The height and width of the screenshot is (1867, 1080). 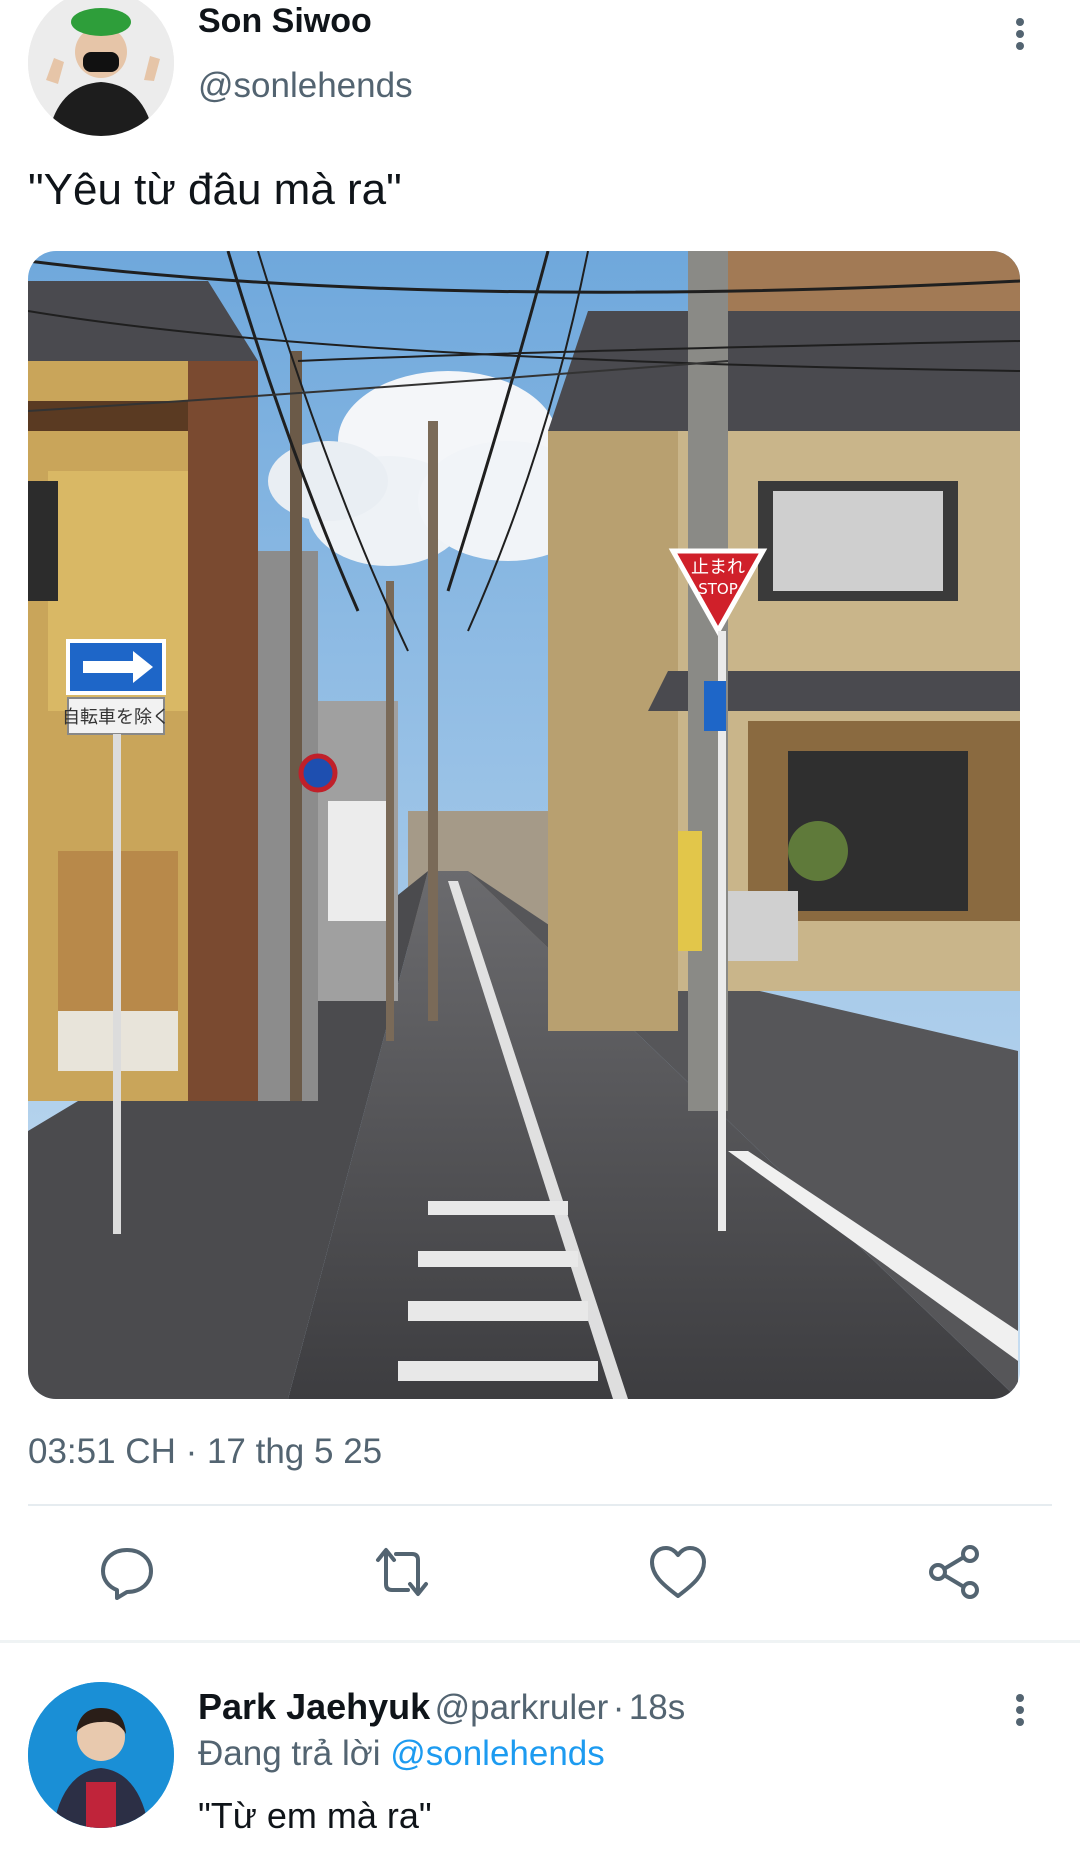 I want to click on section-separator, so click(x=540, y=1641).